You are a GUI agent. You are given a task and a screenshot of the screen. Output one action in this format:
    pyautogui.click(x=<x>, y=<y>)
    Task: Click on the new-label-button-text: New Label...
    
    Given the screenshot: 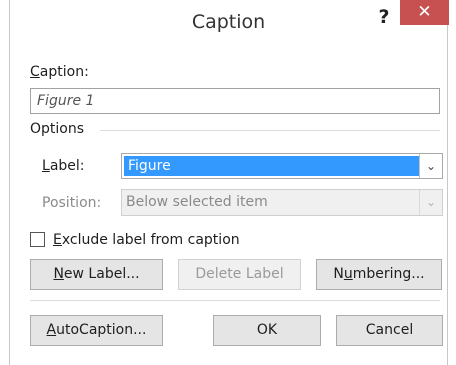 What is the action you would take?
    pyautogui.click(x=96, y=274)
    